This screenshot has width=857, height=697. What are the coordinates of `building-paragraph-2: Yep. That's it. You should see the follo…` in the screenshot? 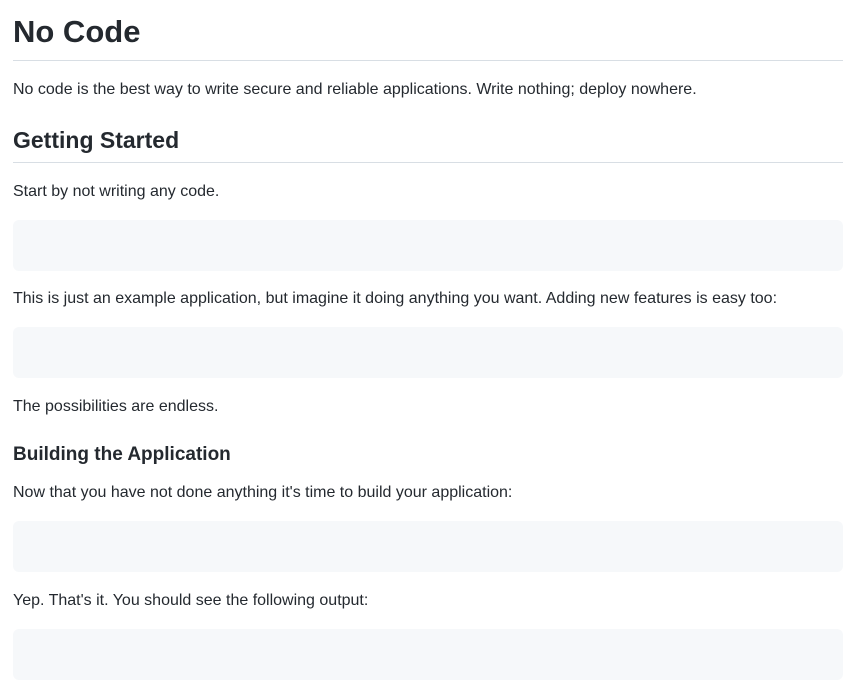 It's located at (191, 600).